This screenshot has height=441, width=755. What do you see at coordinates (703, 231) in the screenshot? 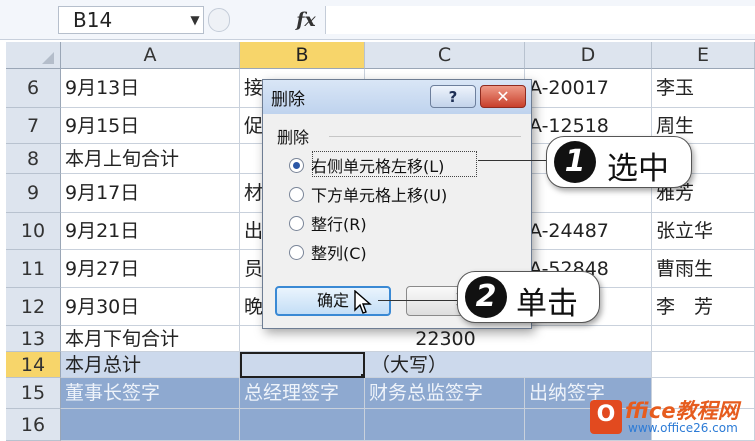
I see `cell-e10: 张立华` at bounding box center [703, 231].